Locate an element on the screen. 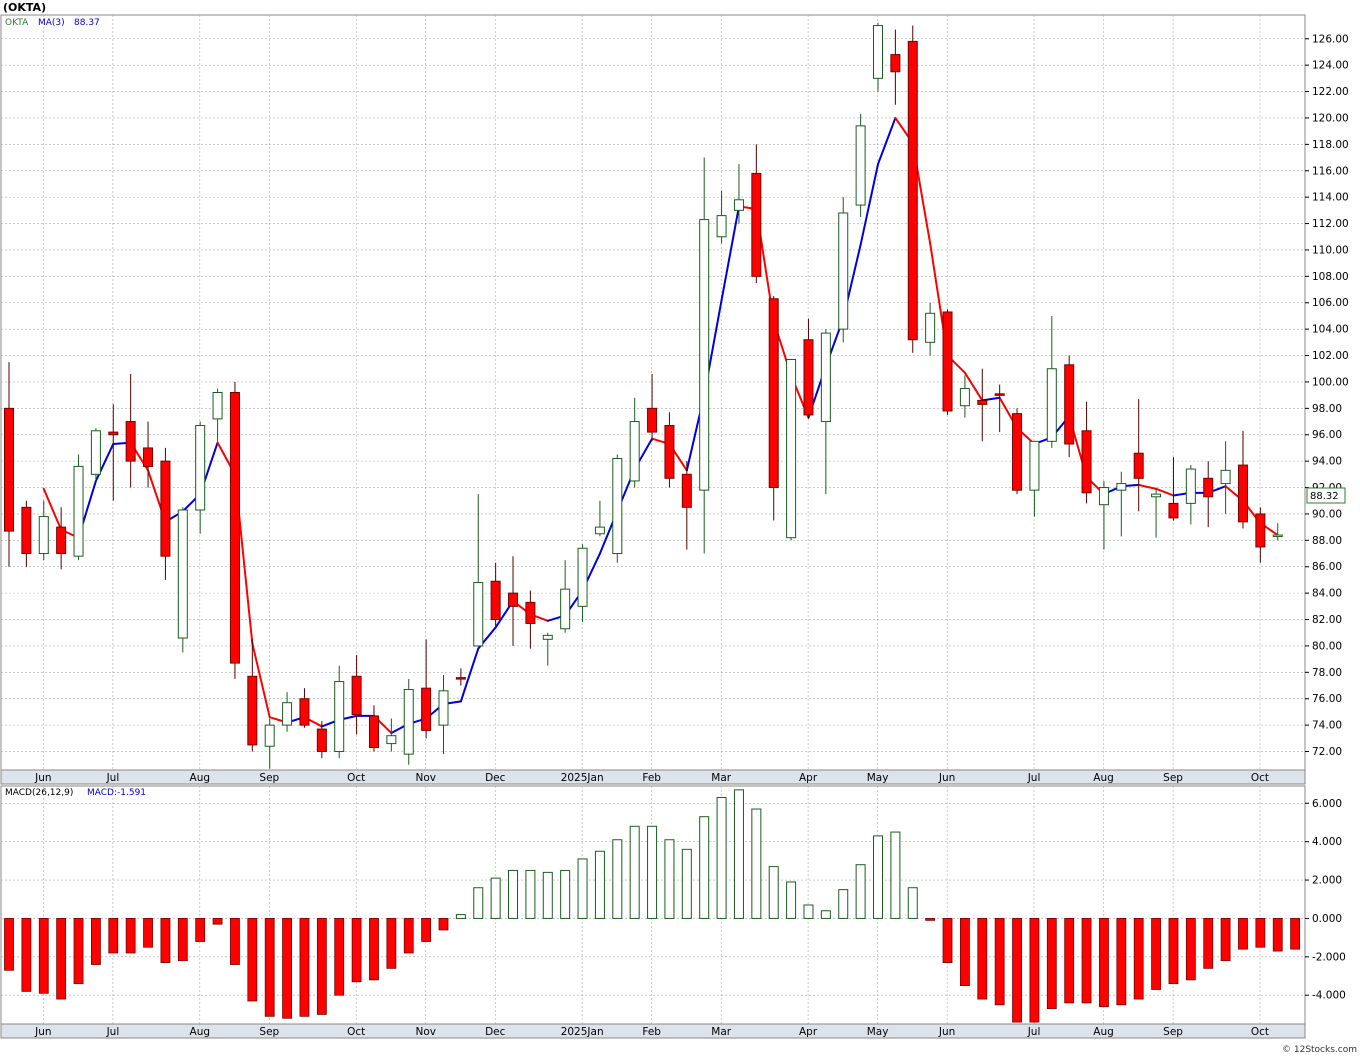 Image resolution: width=1360 pixels, height=1060 pixels. price-tick-label: 114.00 is located at coordinates (1330, 198).